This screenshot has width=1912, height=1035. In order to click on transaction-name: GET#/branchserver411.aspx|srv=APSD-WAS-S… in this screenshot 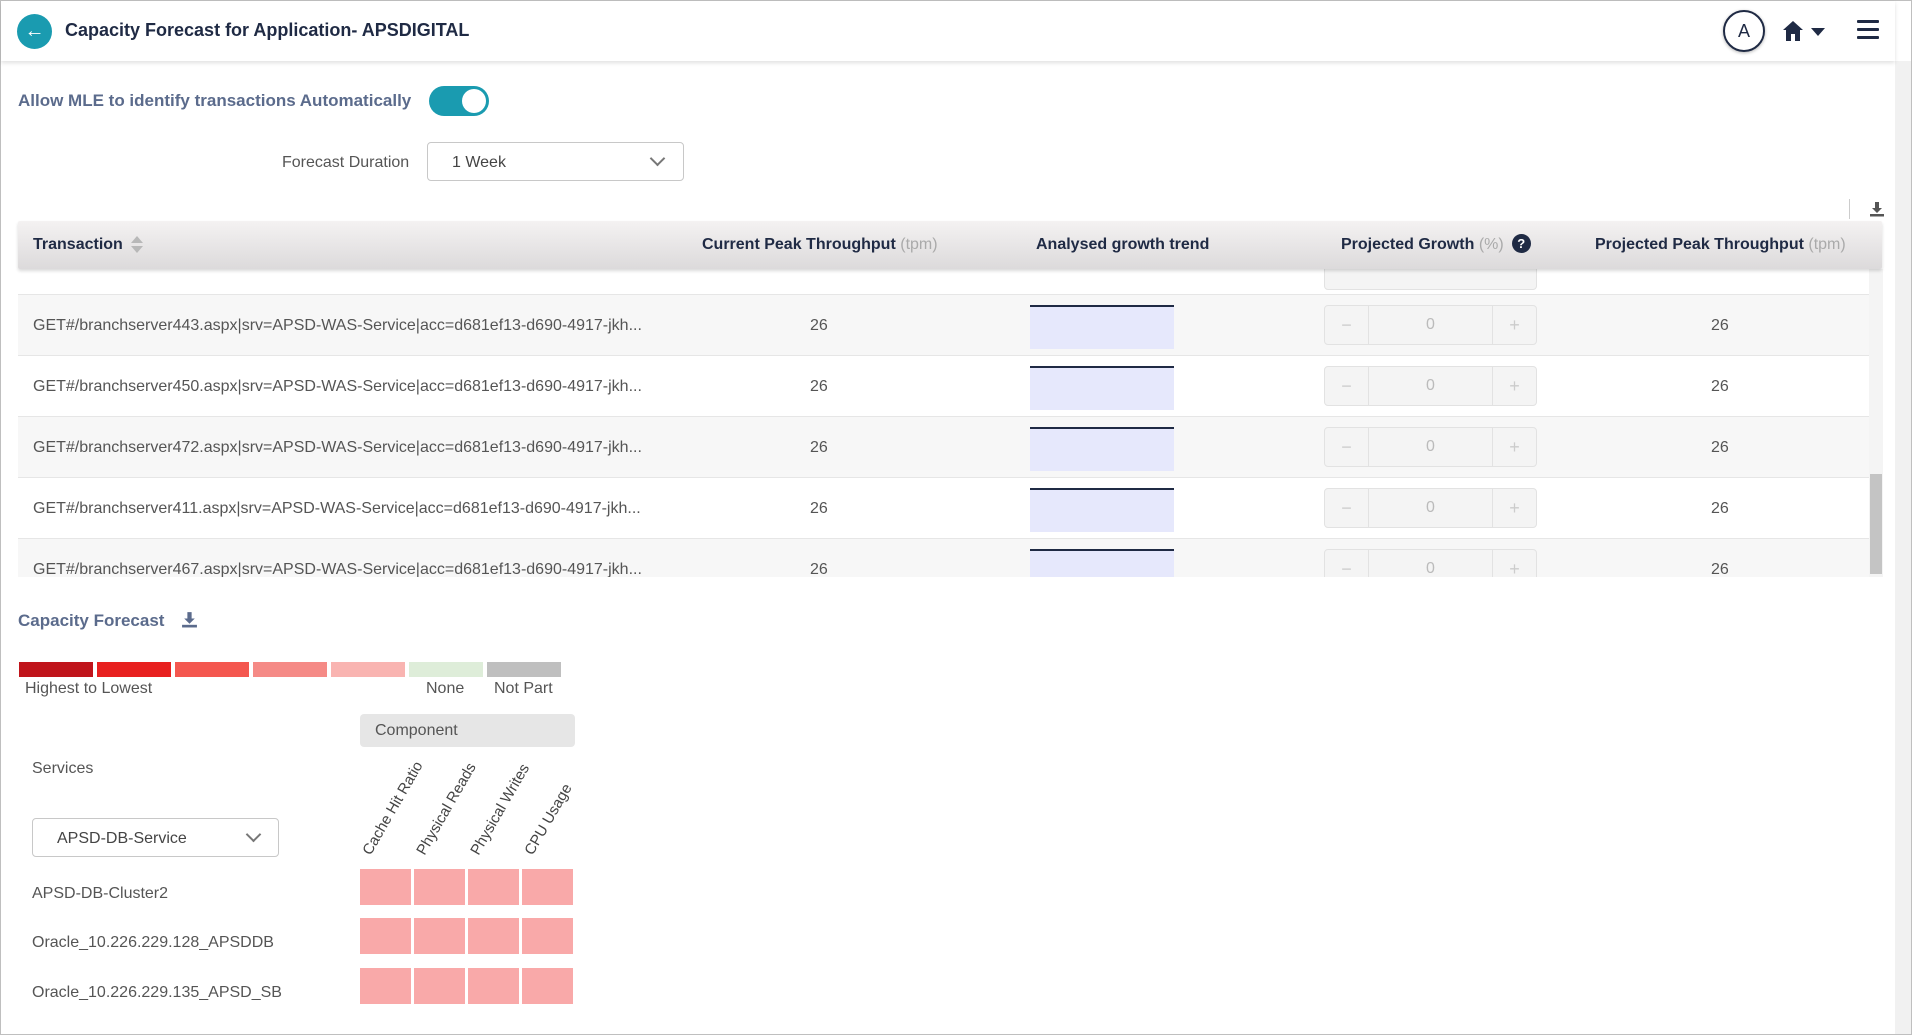, I will do `click(337, 508)`.